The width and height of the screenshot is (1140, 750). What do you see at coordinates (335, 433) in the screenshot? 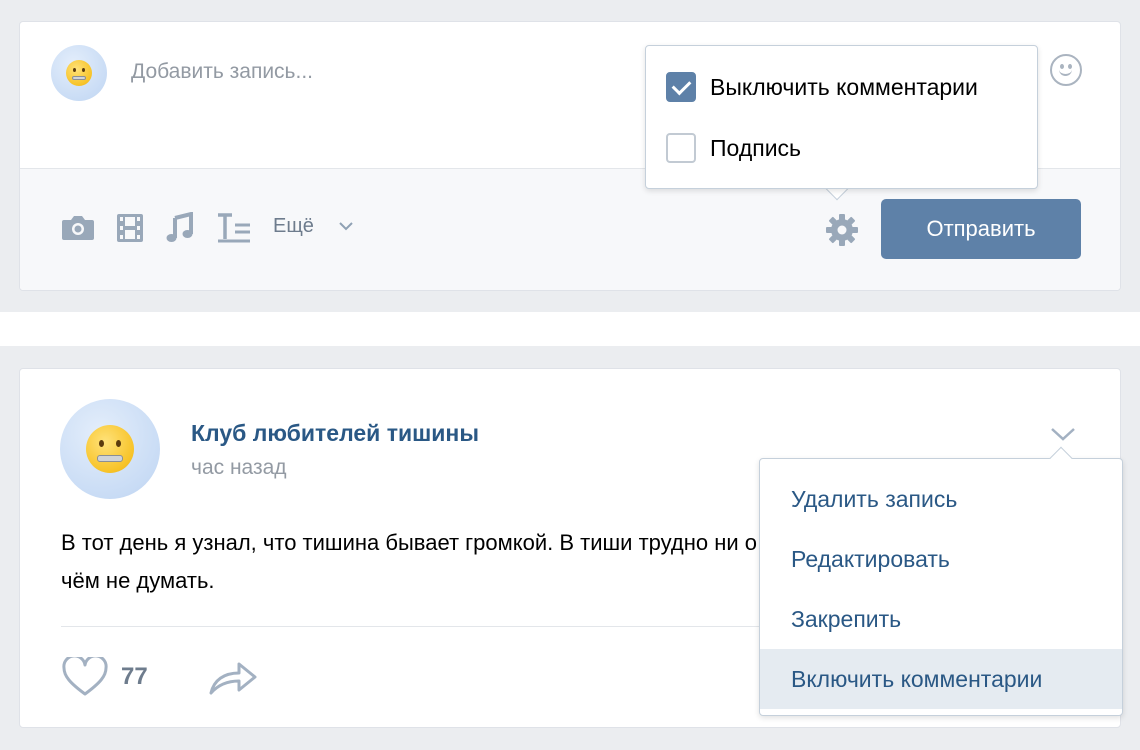
I see `post-author-link: Клуб любителей тишины` at bounding box center [335, 433].